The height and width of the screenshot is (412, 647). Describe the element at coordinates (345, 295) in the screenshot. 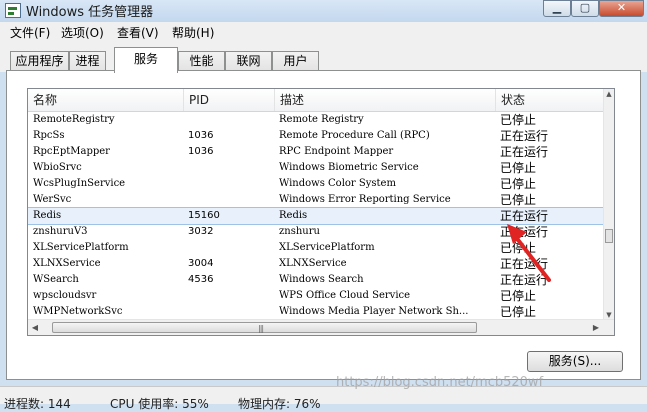

I see `service-description: WPS Office Cloud Service` at that location.